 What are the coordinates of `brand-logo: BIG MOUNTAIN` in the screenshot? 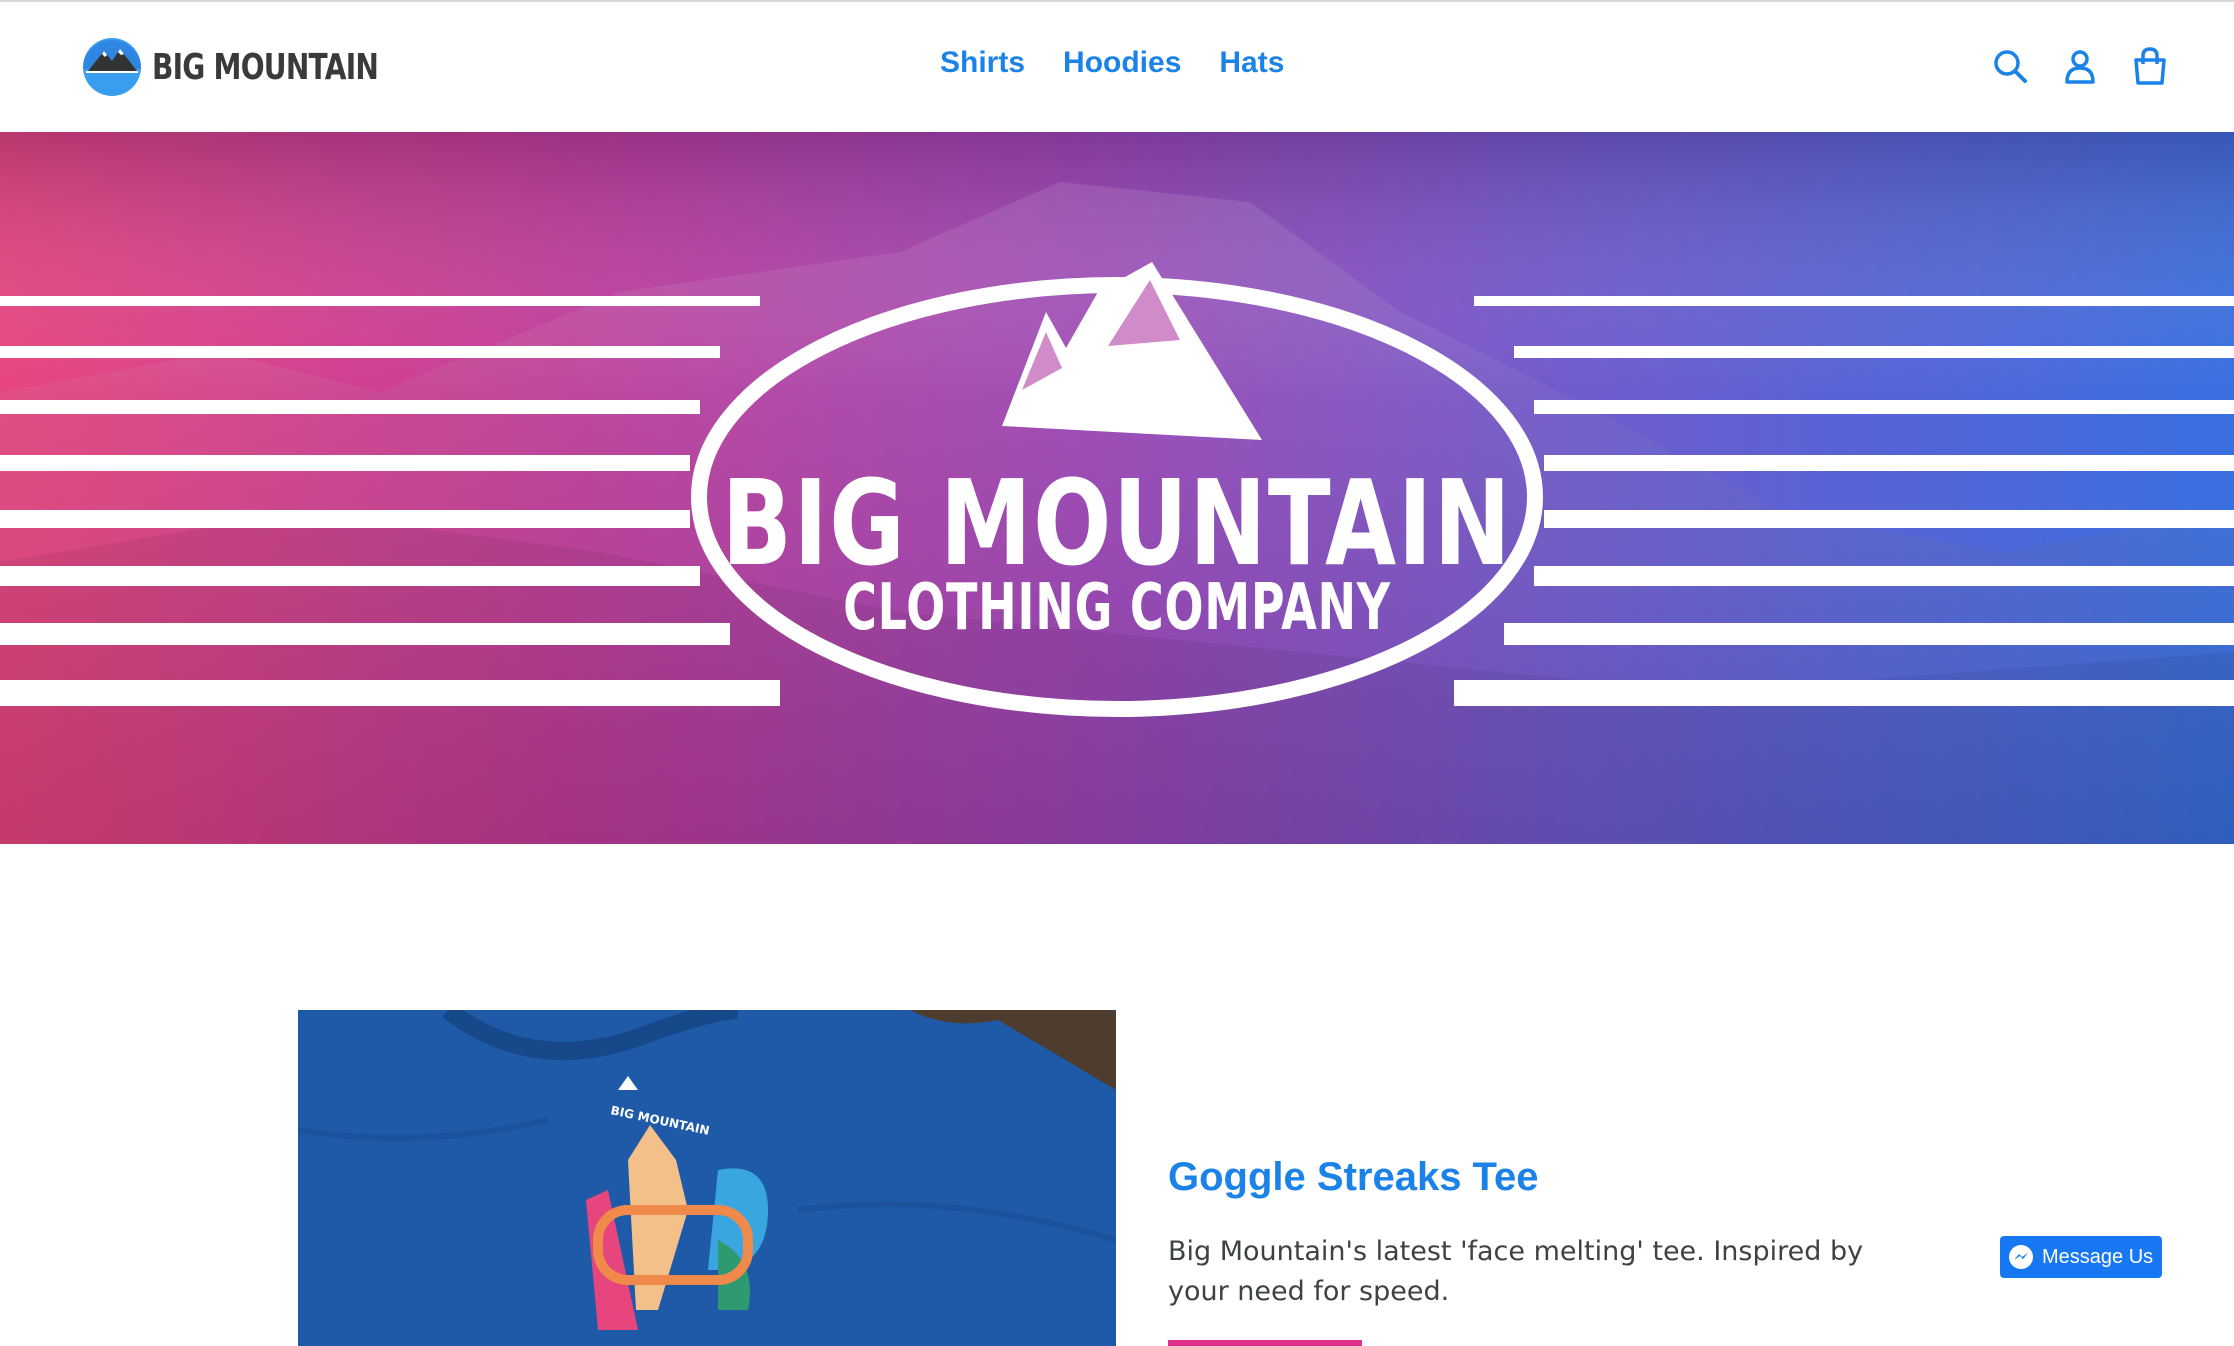 It's located at (262, 67).